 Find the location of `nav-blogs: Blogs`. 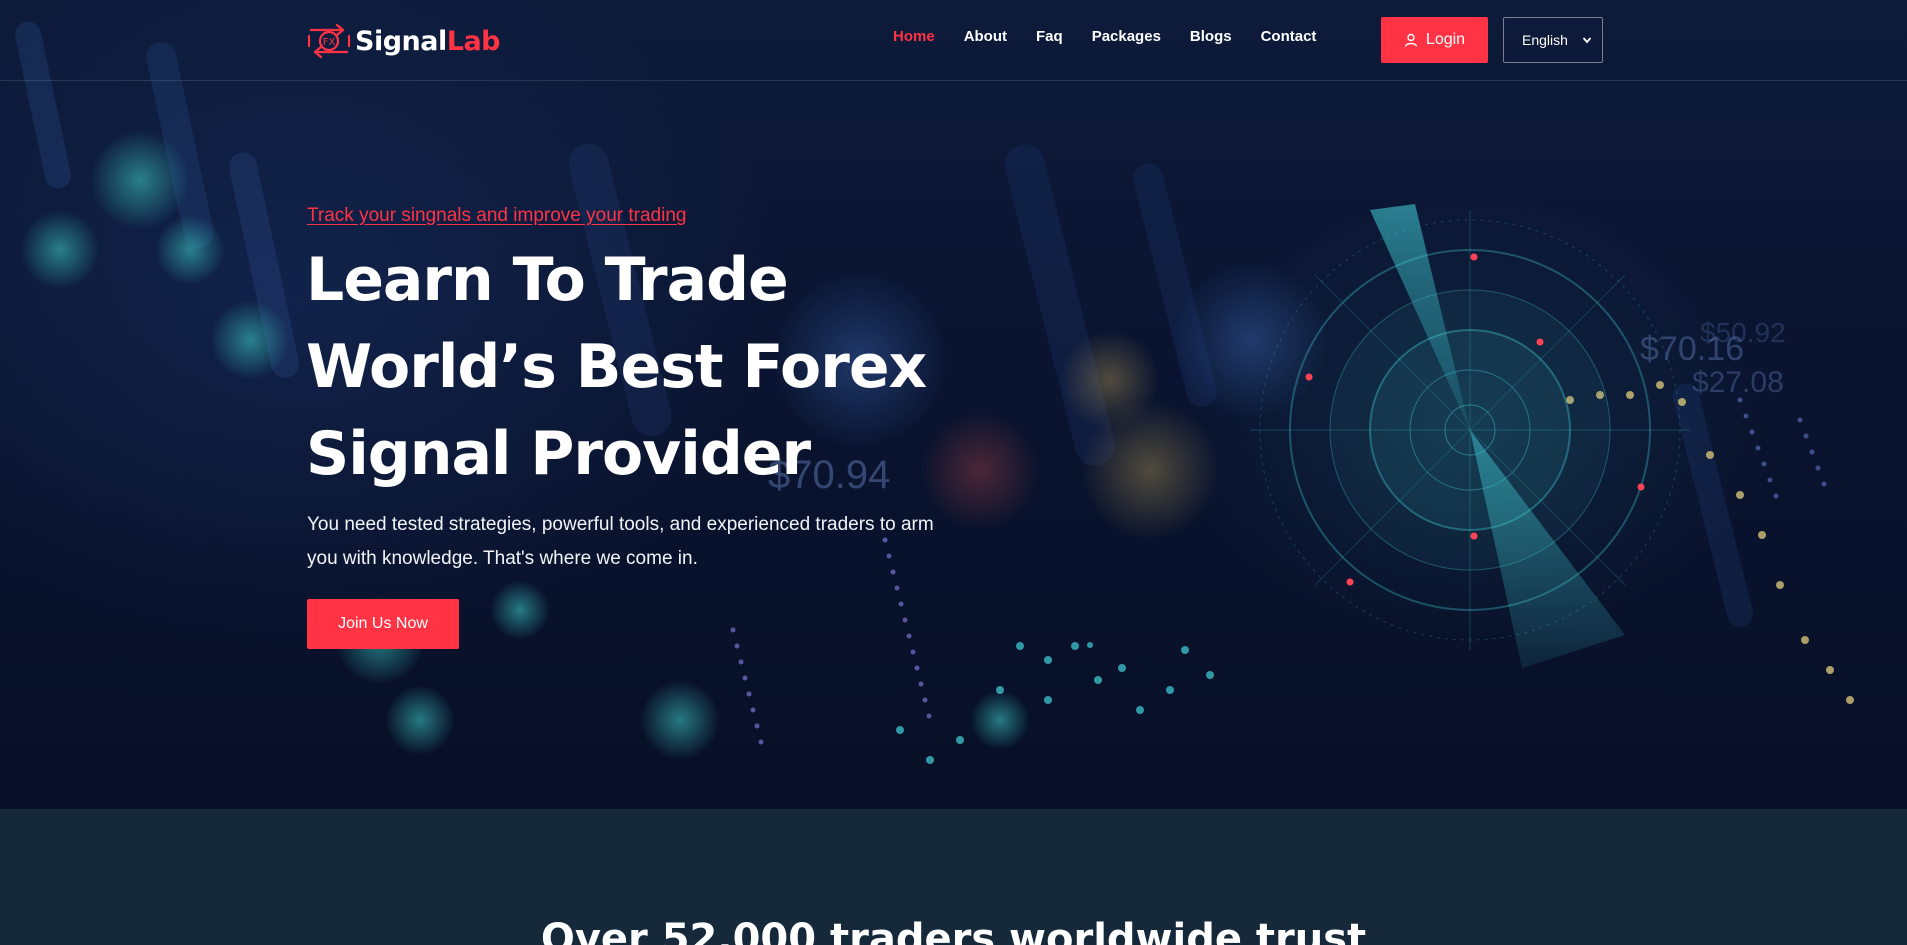

nav-blogs: Blogs is located at coordinates (1211, 36).